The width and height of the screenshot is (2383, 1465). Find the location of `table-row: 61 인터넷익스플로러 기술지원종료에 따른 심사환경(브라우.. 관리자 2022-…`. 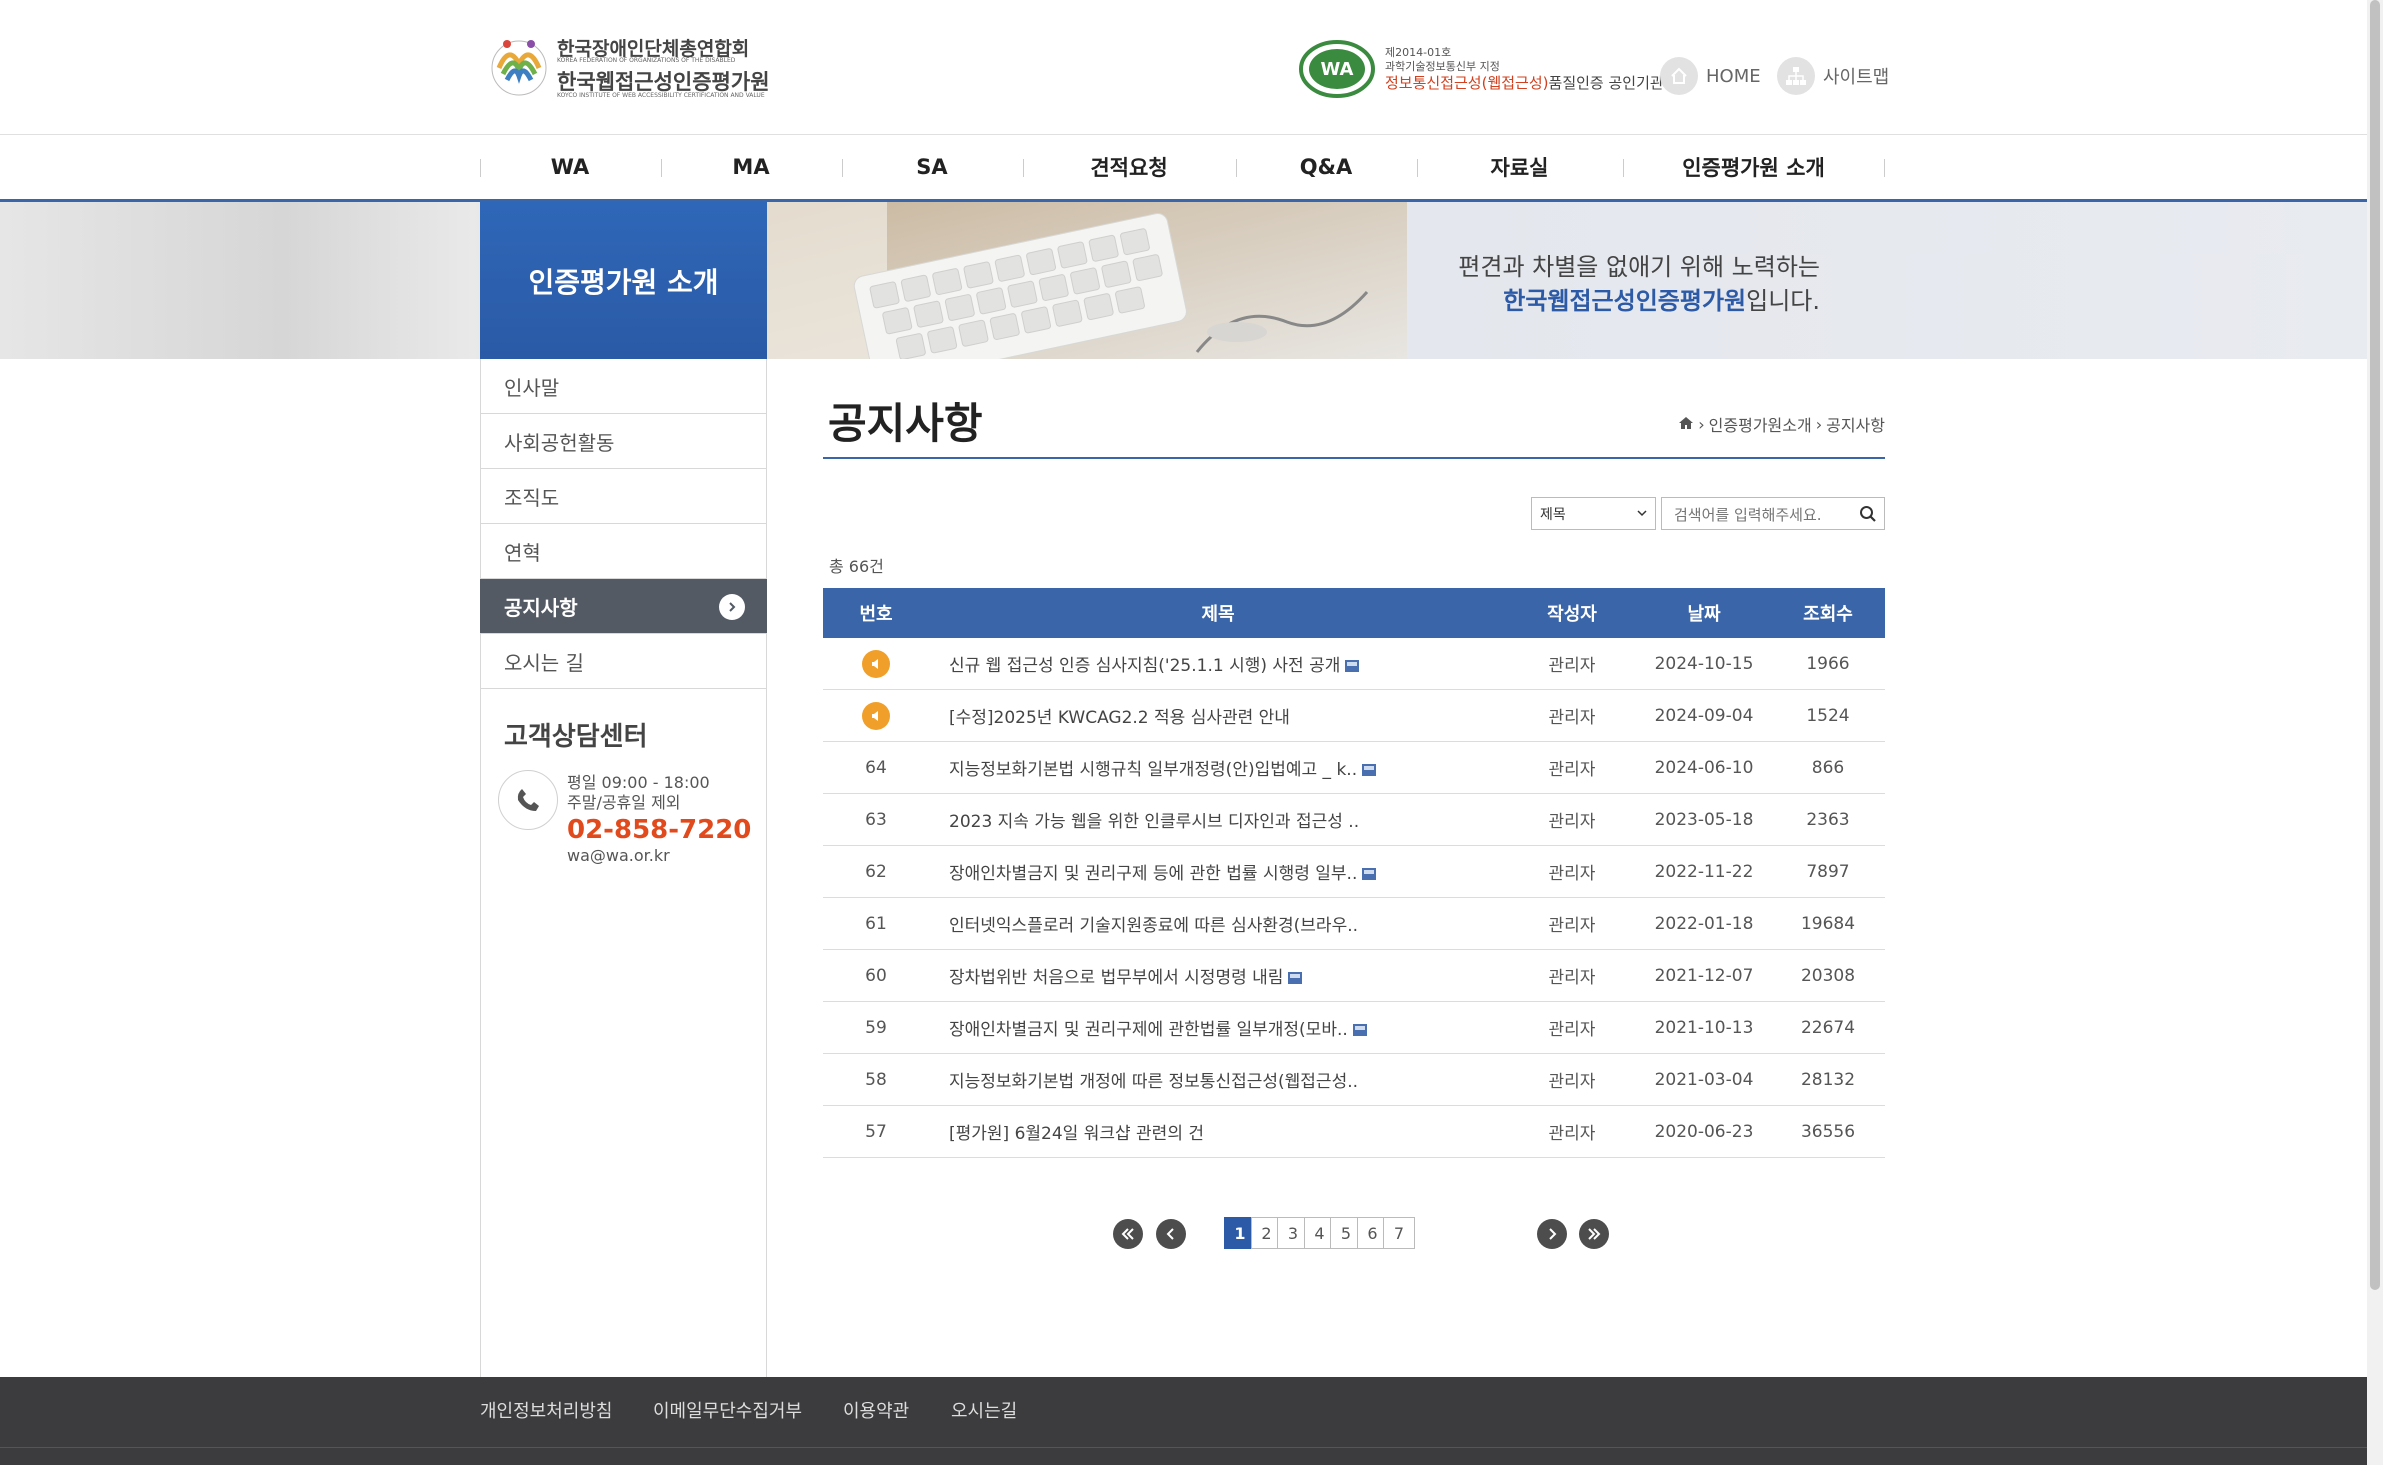

table-row: 61 인터넷익스플로러 기술지원종료에 따른 심사환경(브라우.. 관리자 2022-… is located at coordinates (1354, 923).